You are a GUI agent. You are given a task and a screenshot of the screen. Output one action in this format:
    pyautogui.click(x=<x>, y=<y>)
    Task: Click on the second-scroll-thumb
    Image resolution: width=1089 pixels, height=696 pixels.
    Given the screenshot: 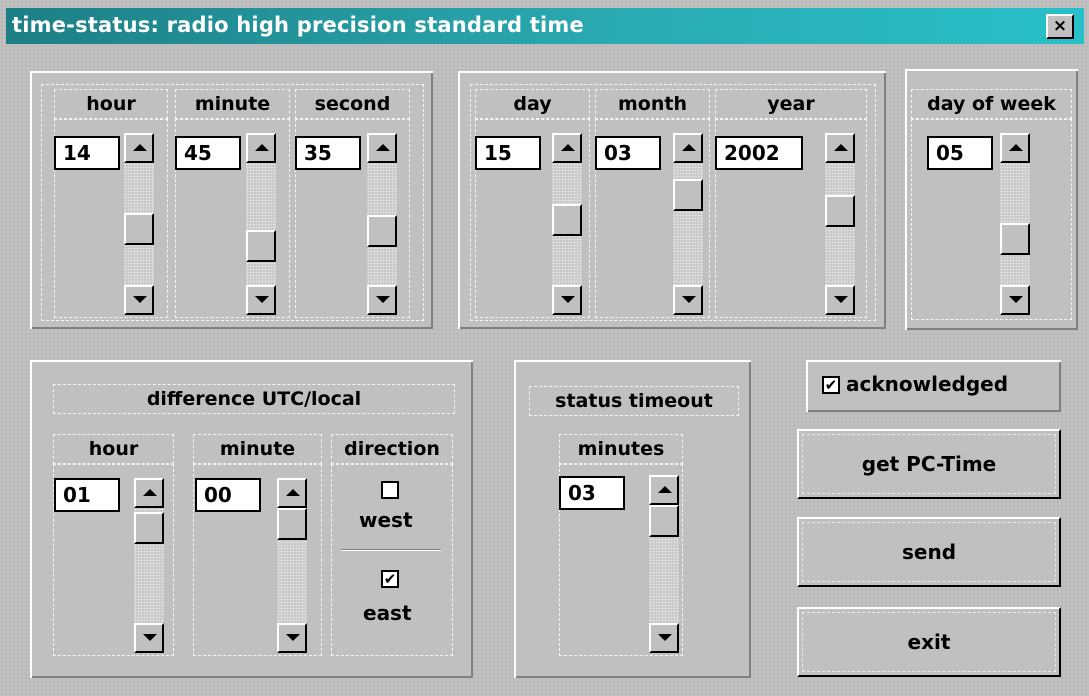 What is the action you would take?
    pyautogui.click(x=382, y=231)
    